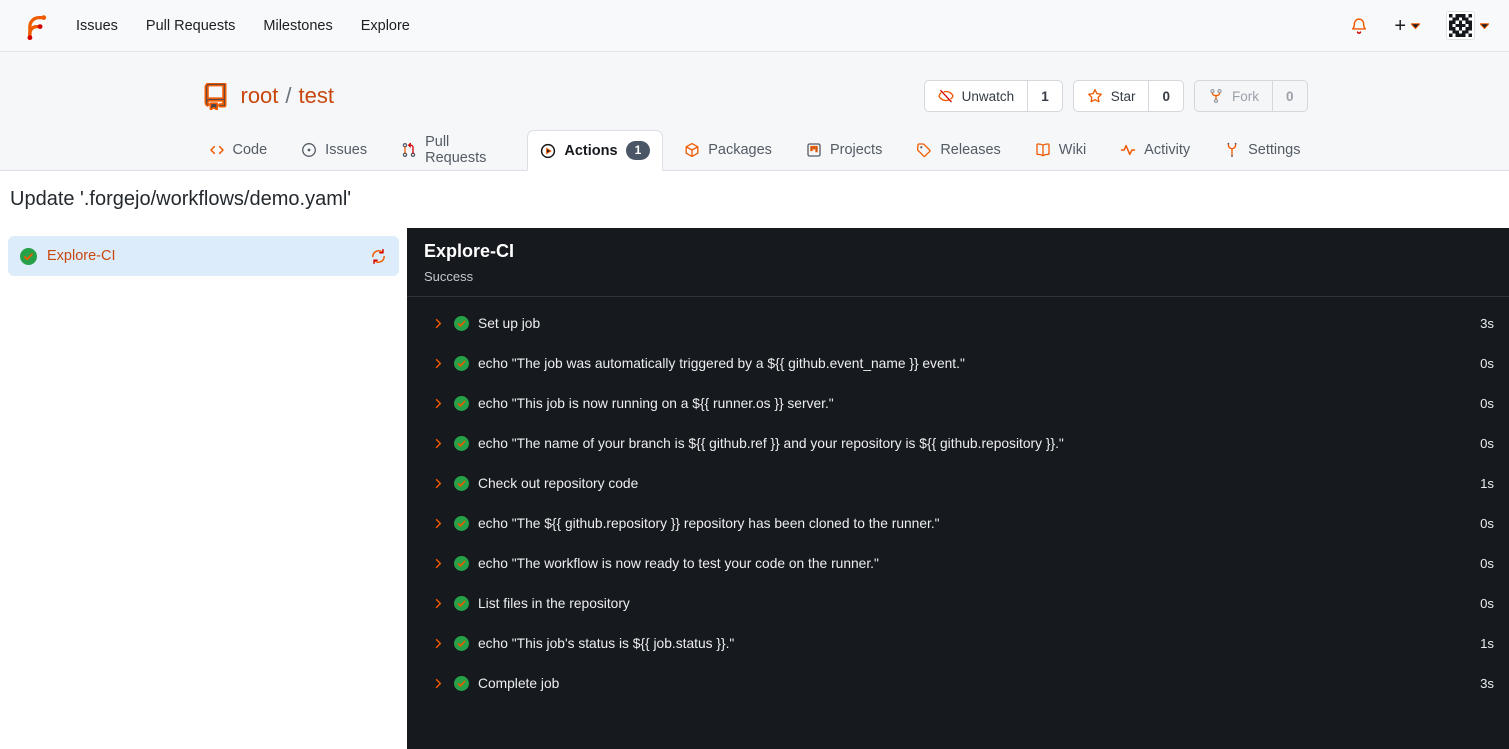  What do you see at coordinates (728, 149) in the screenshot?
I see `tab-packages: Packages` at bounding box center [728, 149].